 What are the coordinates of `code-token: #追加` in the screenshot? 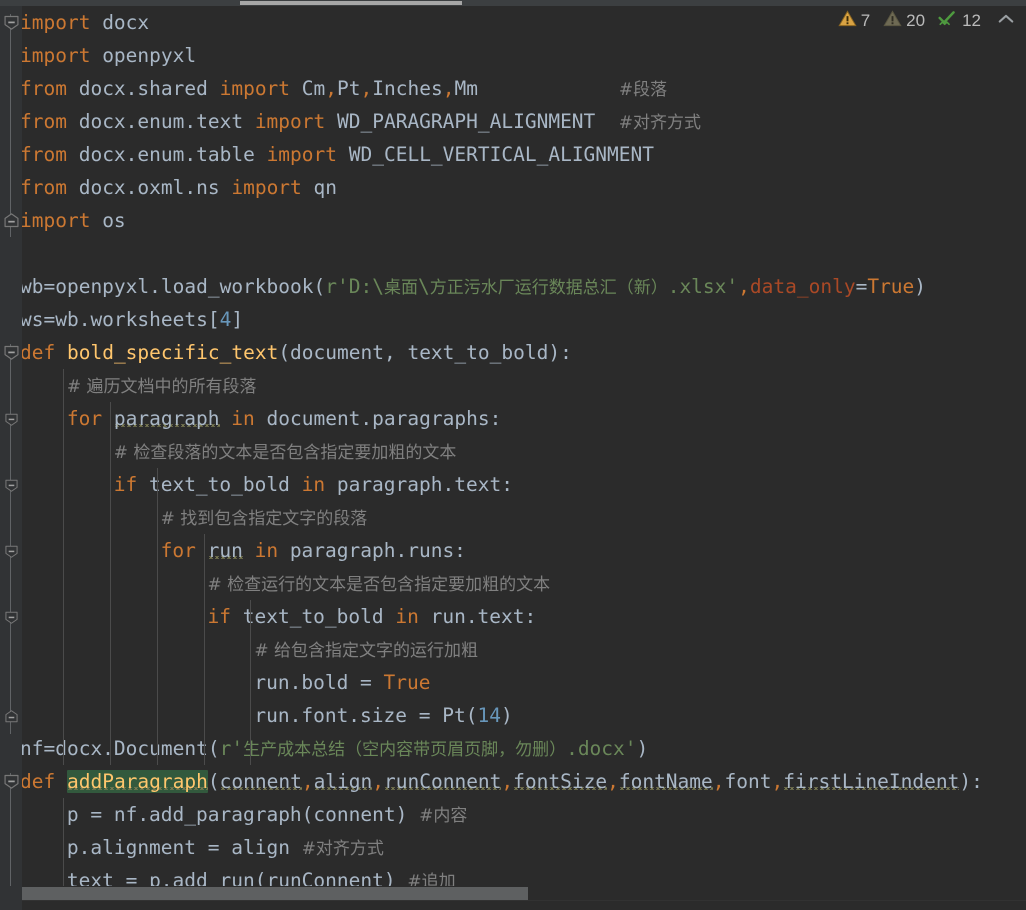 It's located at (431, 879).